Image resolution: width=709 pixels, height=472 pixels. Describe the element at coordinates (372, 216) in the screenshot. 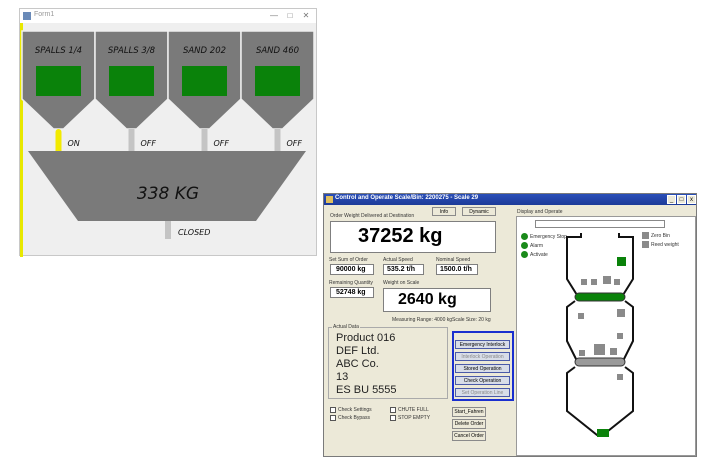

I see `order-weight-label: Order Weight Delivered at Destination` at that location.